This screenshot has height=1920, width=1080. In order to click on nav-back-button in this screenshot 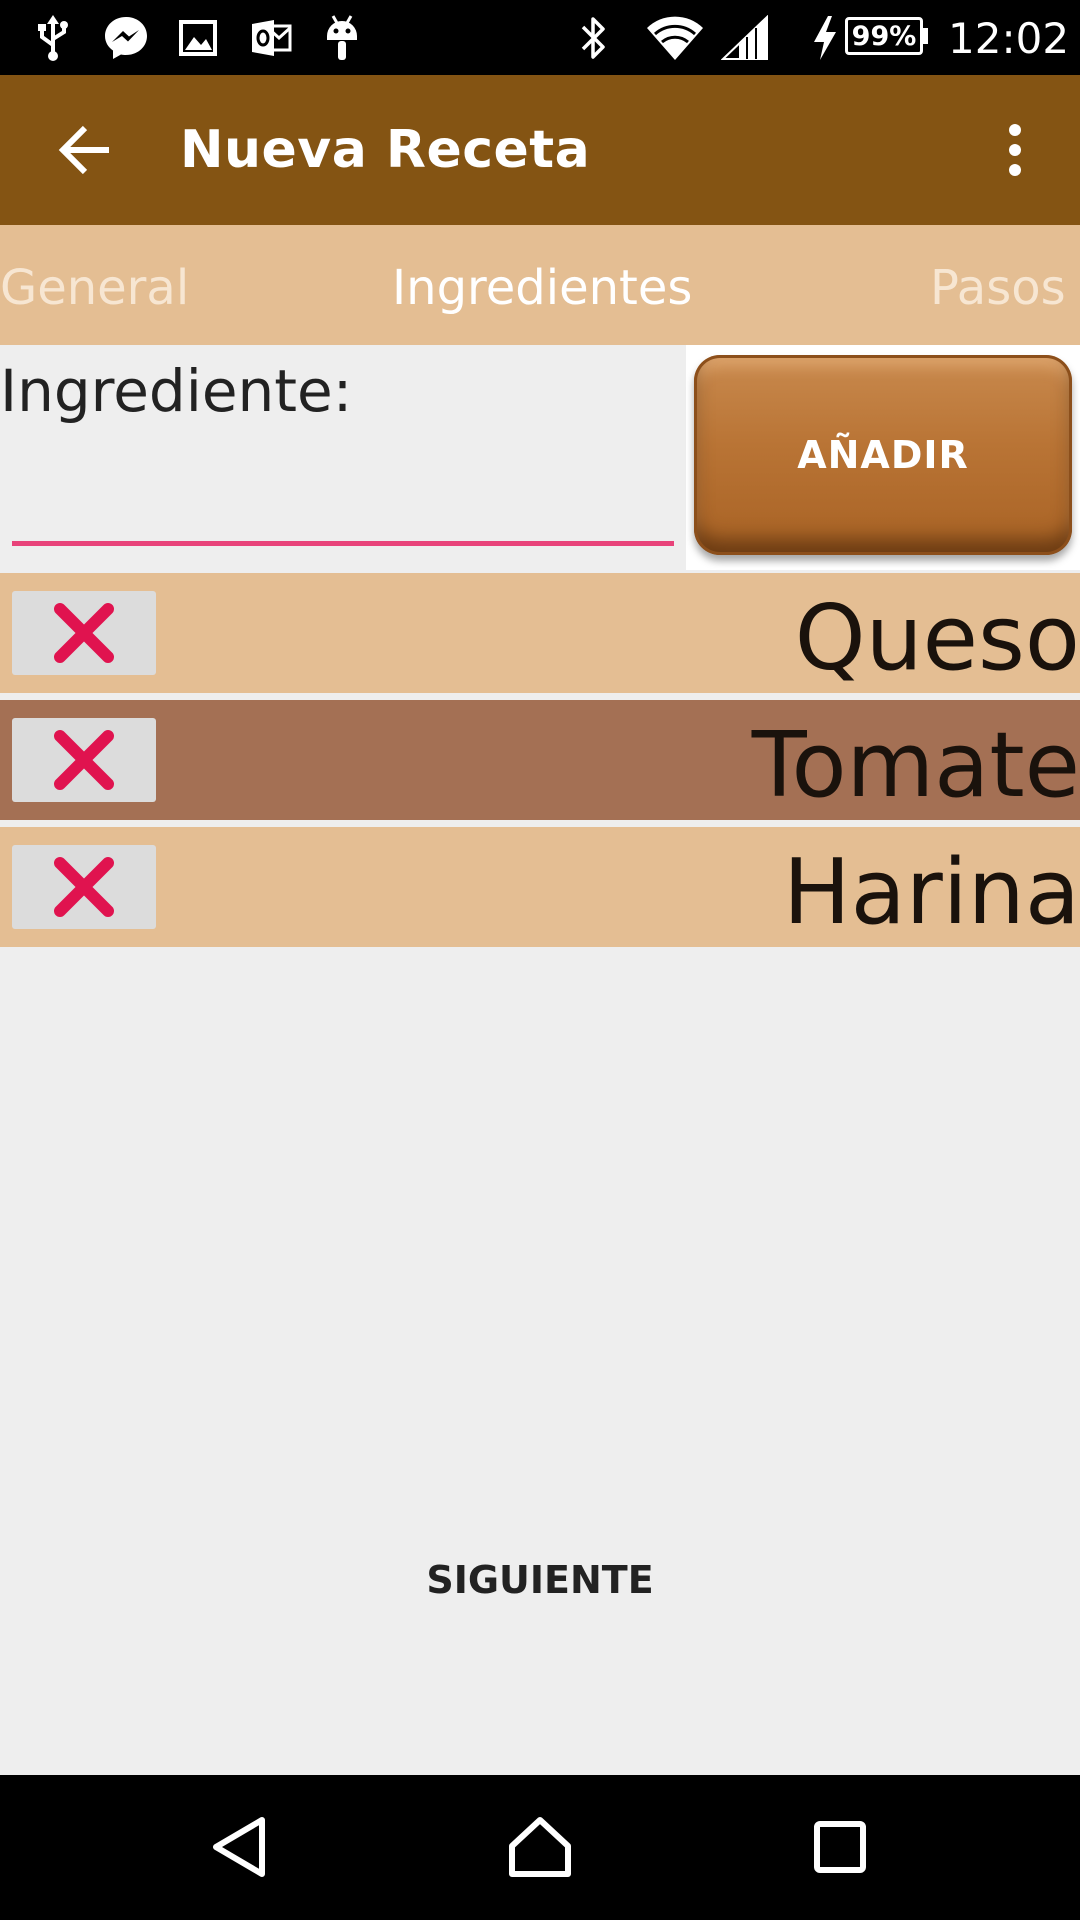, I will do `click(240, 1847)`.